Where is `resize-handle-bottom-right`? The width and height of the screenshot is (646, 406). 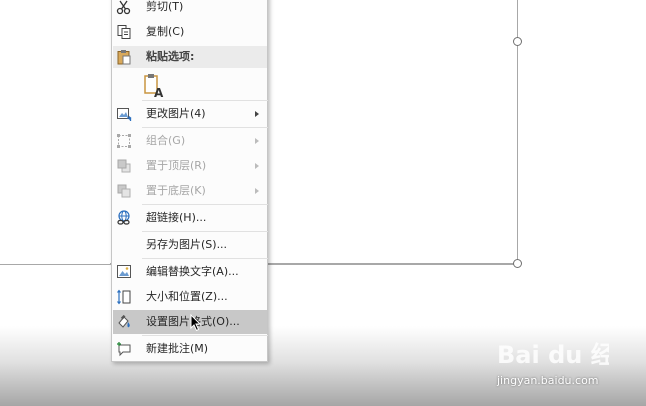 resize-handle-bottom-right is located at coordinates (517, 263).